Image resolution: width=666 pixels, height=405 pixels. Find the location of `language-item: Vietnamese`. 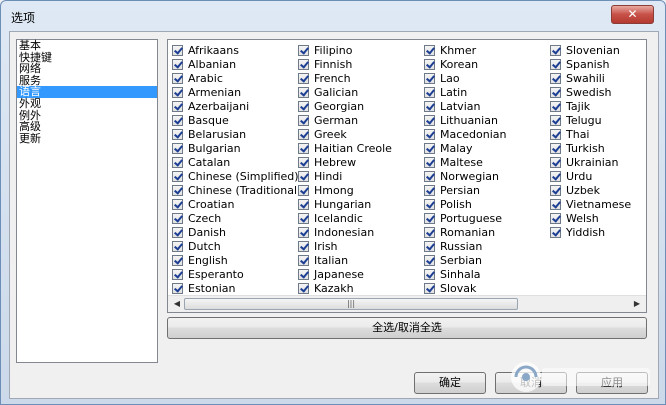

language-item: Vietnamese is located at coordinates (590, 204).